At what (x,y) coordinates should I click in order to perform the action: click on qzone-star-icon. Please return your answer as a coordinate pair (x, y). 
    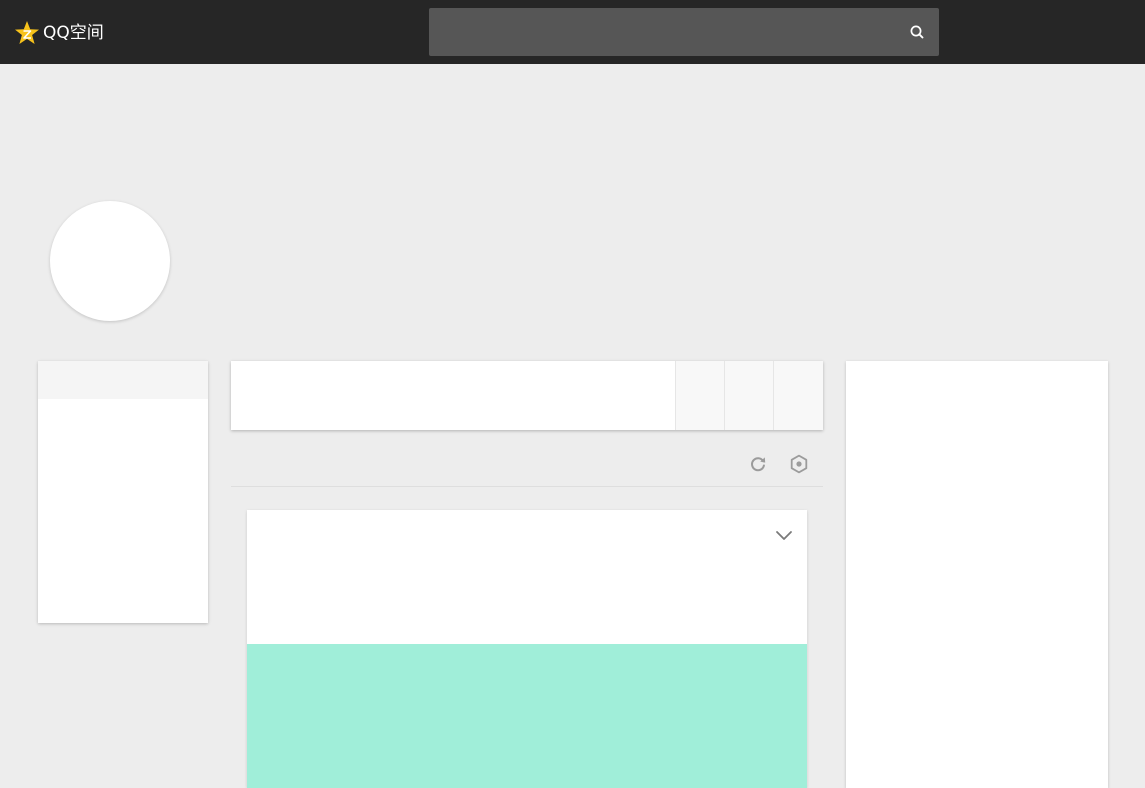
    Looking at the image, I should click on (27, 33).